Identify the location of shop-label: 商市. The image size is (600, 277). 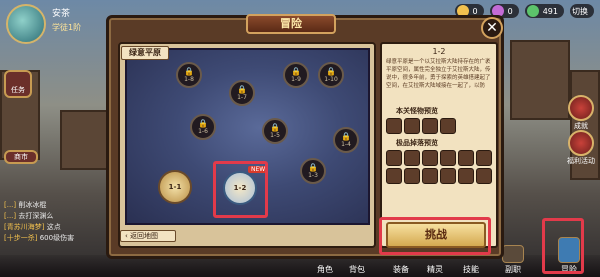
(21, 157).